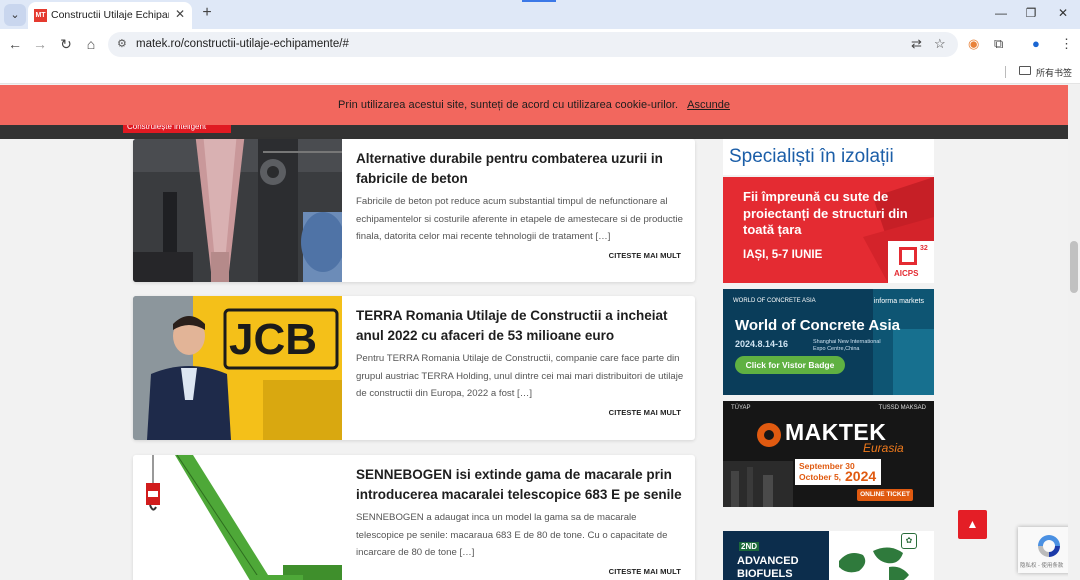 This screenshot has height=580, width=1080. I want to click on tuyap-logo: TÜYAP, so click(741, 408).